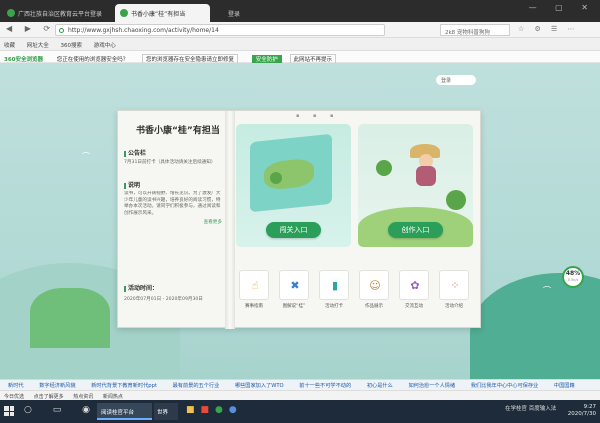 This screenshot has height=423, width=600. I want to click on favorite-item: 收藏, so click(9, 46).